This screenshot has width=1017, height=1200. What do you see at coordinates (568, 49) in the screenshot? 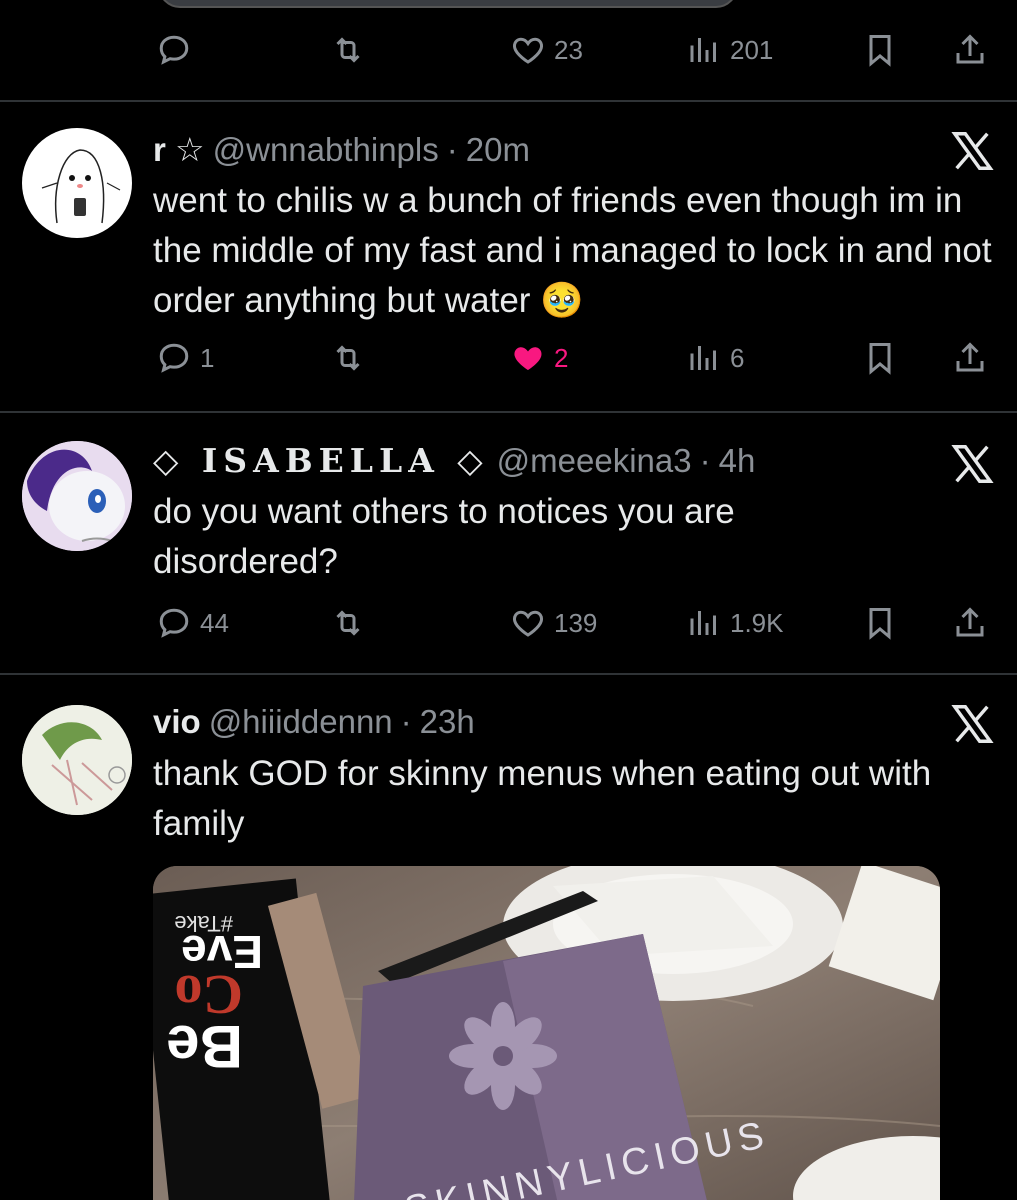
I see `like-count: 23` at bounding box center [568, 49].